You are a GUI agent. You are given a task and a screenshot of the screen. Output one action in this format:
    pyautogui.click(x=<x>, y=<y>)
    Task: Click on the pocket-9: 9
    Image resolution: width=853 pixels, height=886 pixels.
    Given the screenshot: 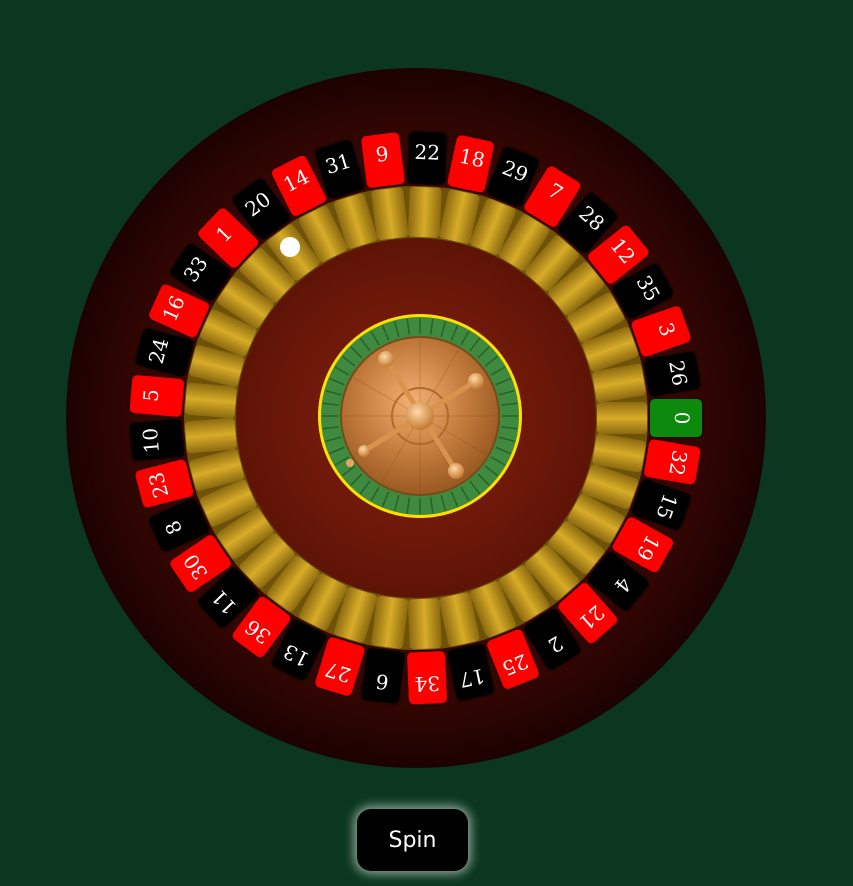 What is the action you would take?
    pyautogui.click(x=383, y=160)
    